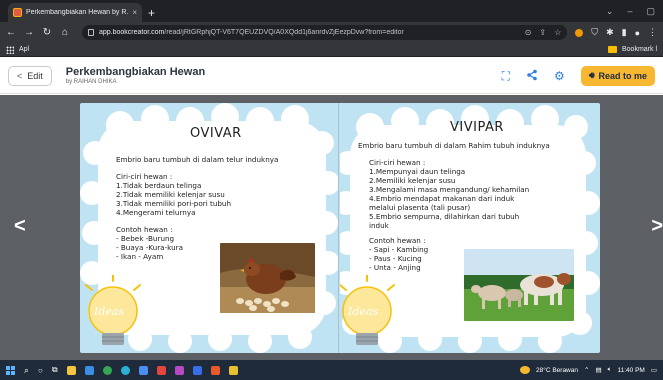  I want to click on fullscreen-icon: ⛶, so click(506, 76).